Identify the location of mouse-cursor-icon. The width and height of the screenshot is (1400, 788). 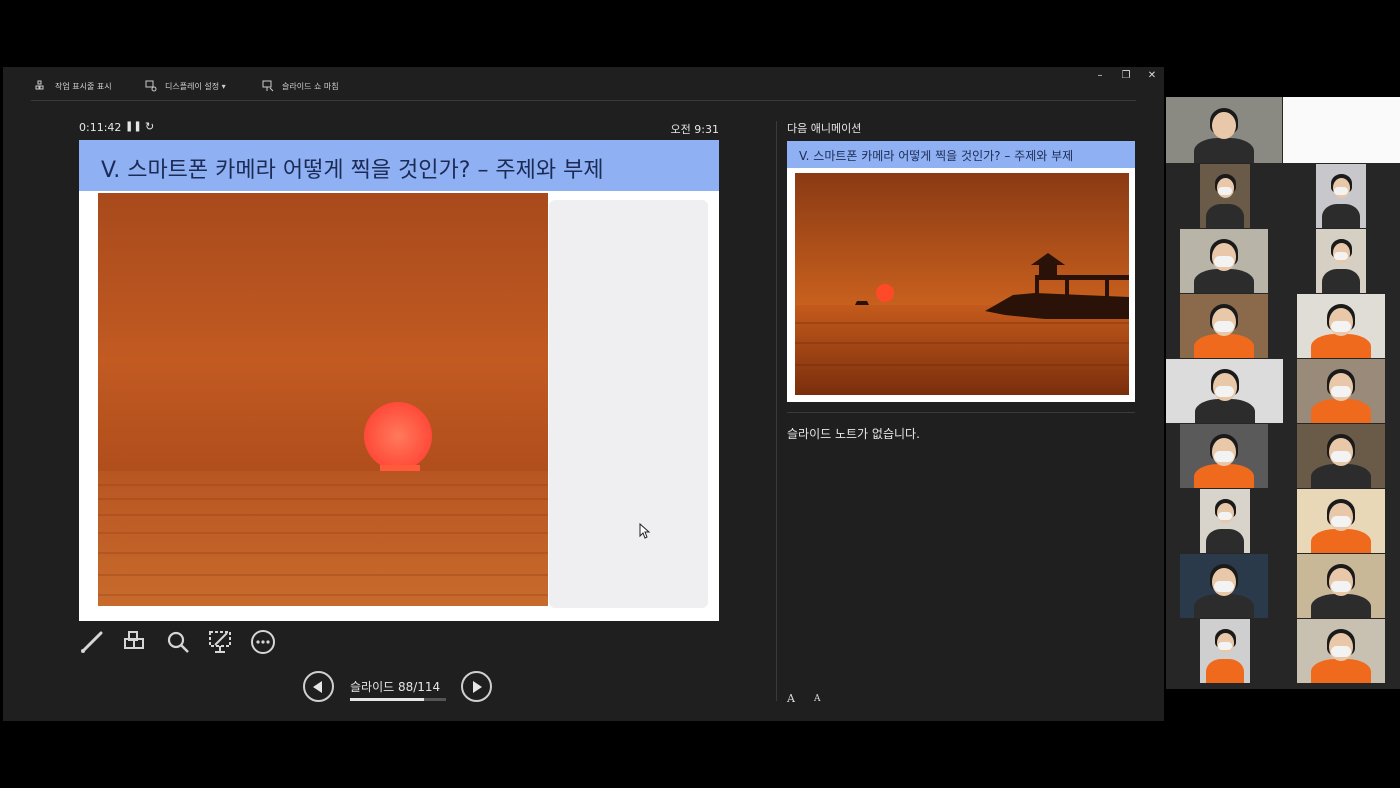
(645, 531).